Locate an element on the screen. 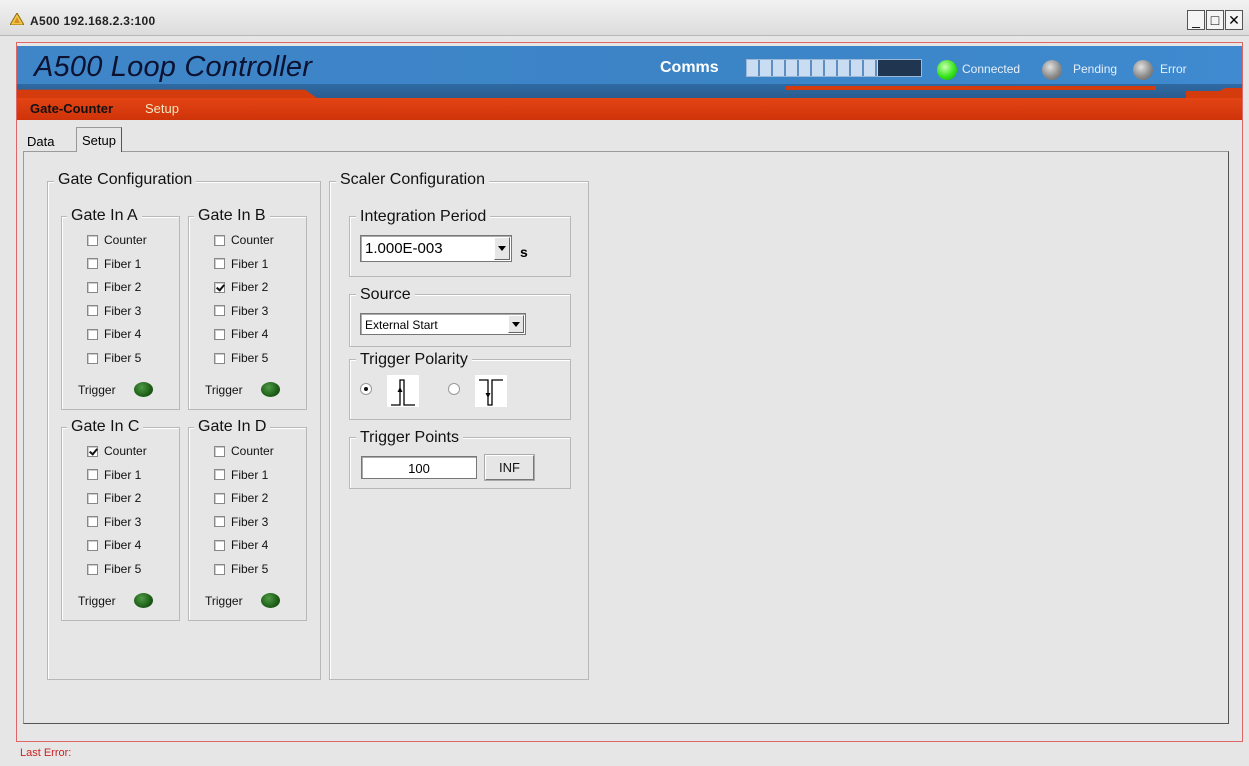 The height and width of the screenshot is (766, 1249). gate-in-d-option: Fiber 5 is located at coordinates (241, 569).